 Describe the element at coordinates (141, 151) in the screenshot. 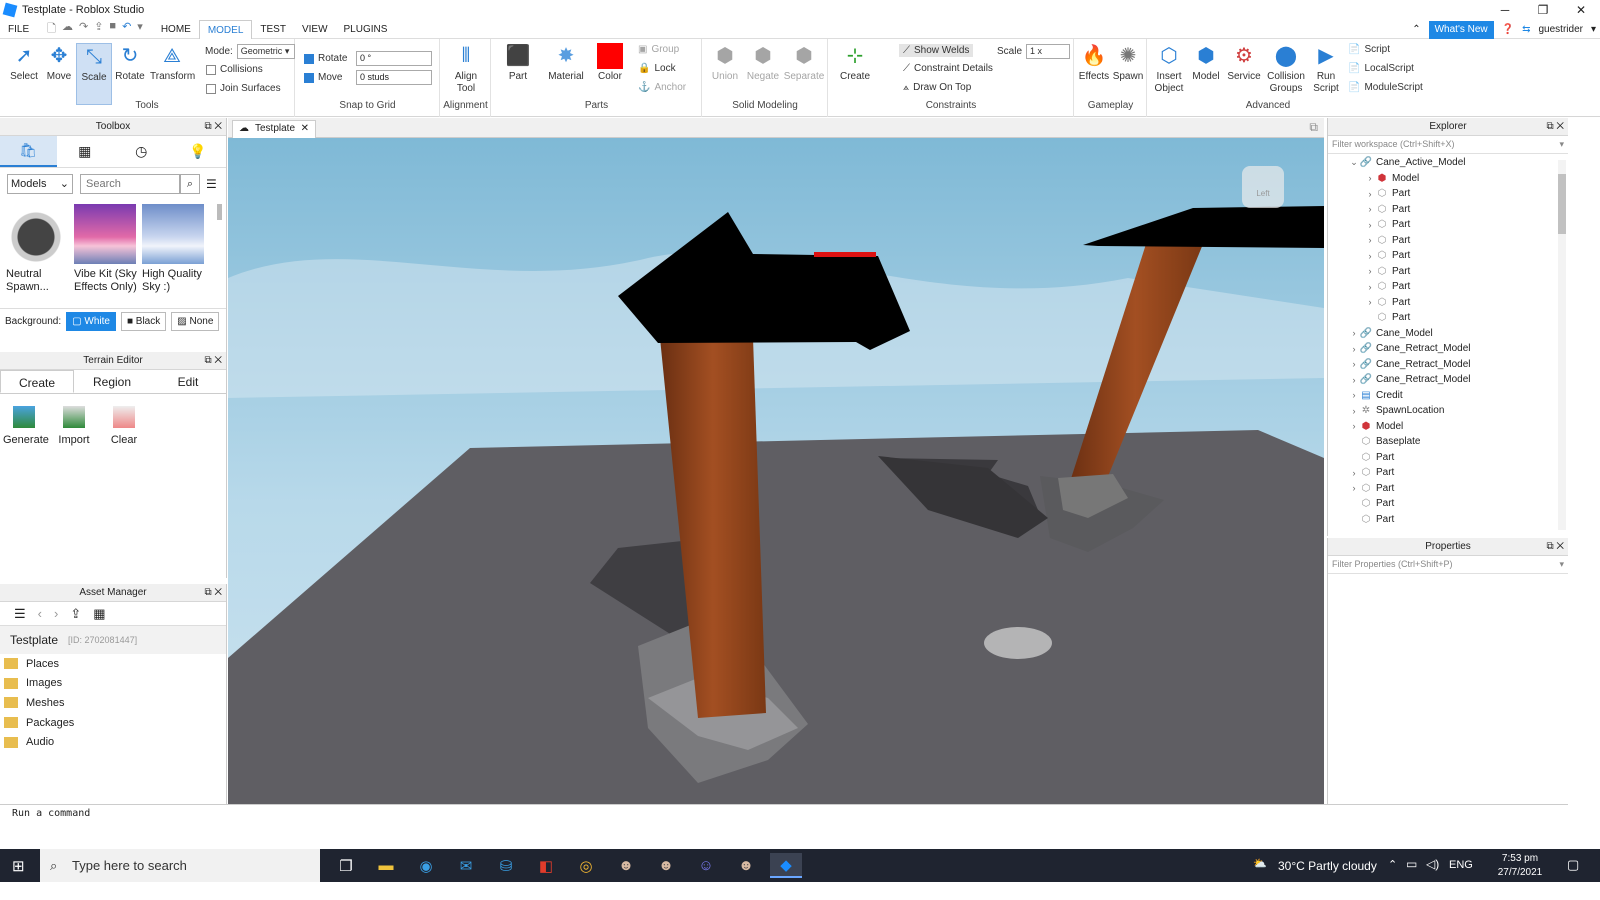

I see `recent-tab: ◷` at that location.